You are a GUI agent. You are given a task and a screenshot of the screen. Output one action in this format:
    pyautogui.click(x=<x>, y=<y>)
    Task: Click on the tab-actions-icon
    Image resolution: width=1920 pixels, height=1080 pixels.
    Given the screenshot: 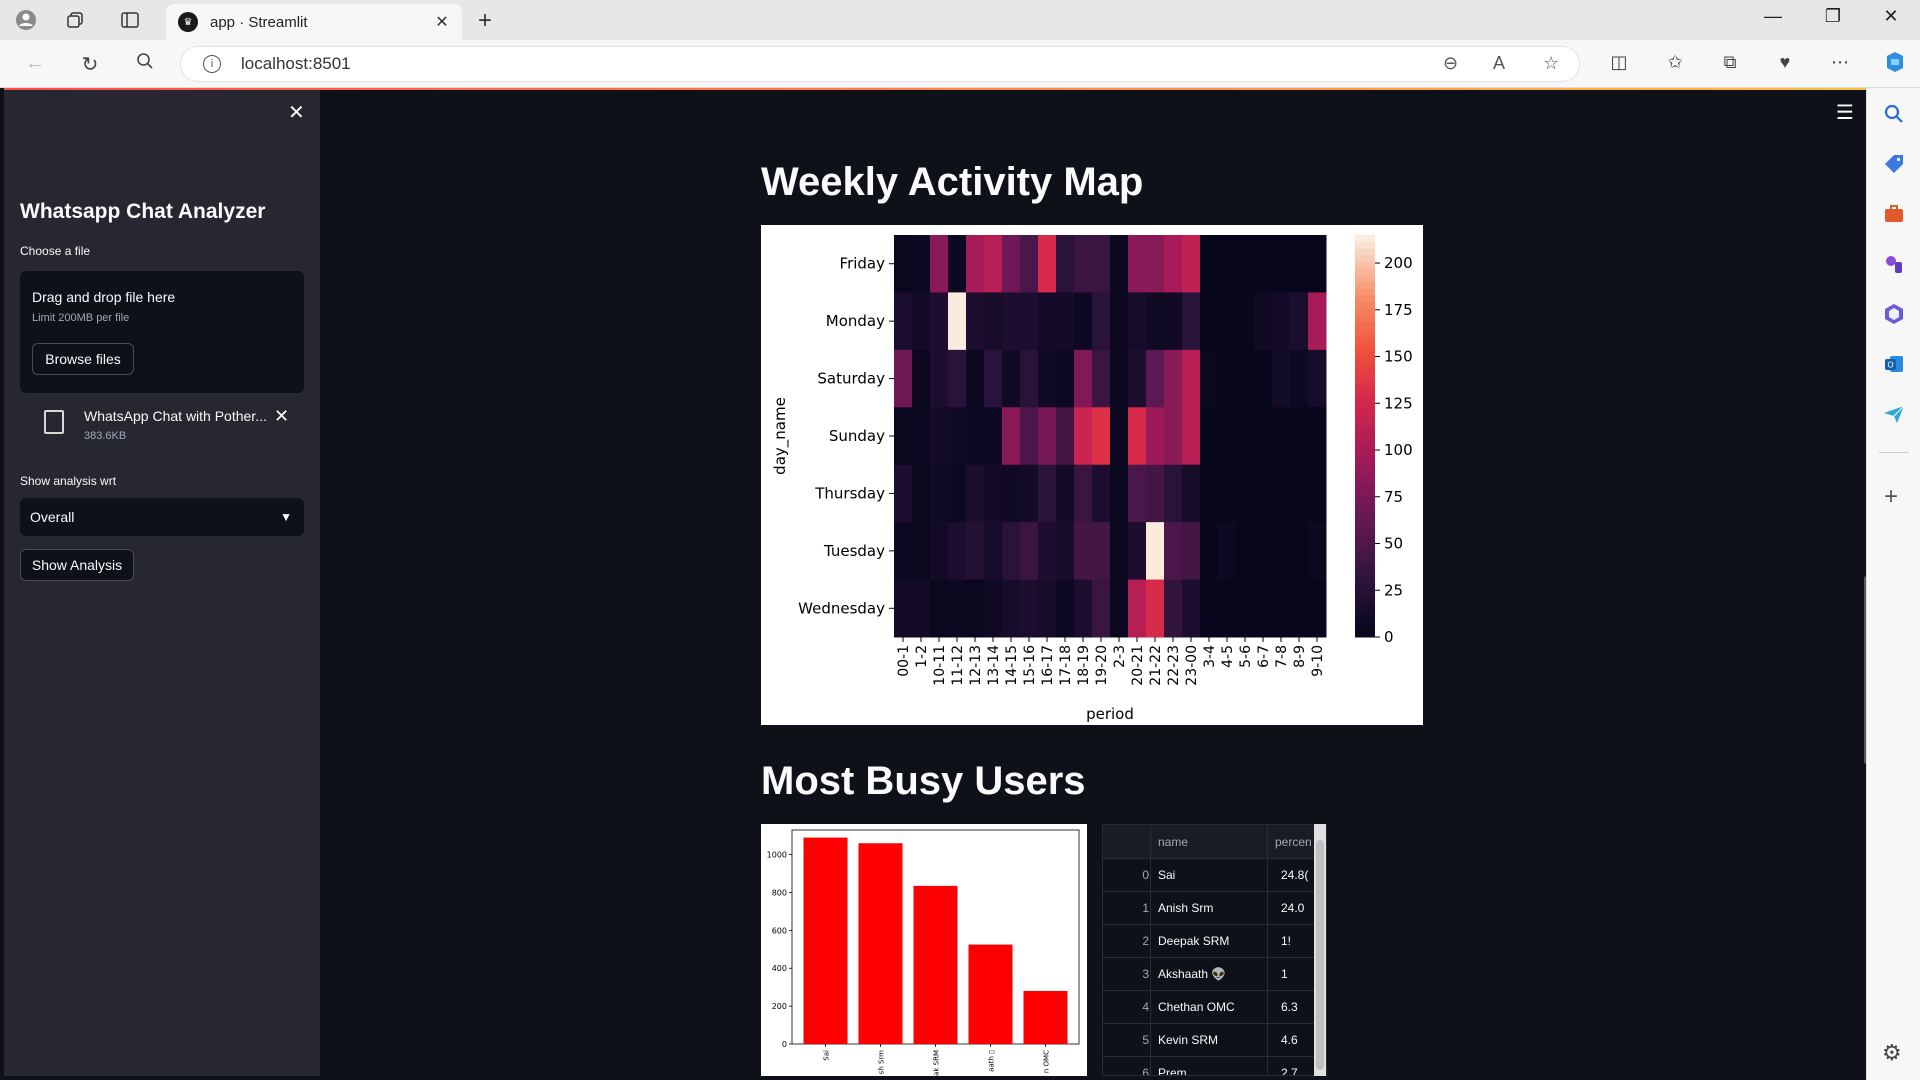 What is the action you would take?
    pyautogui.click(x=130, y=20)
    